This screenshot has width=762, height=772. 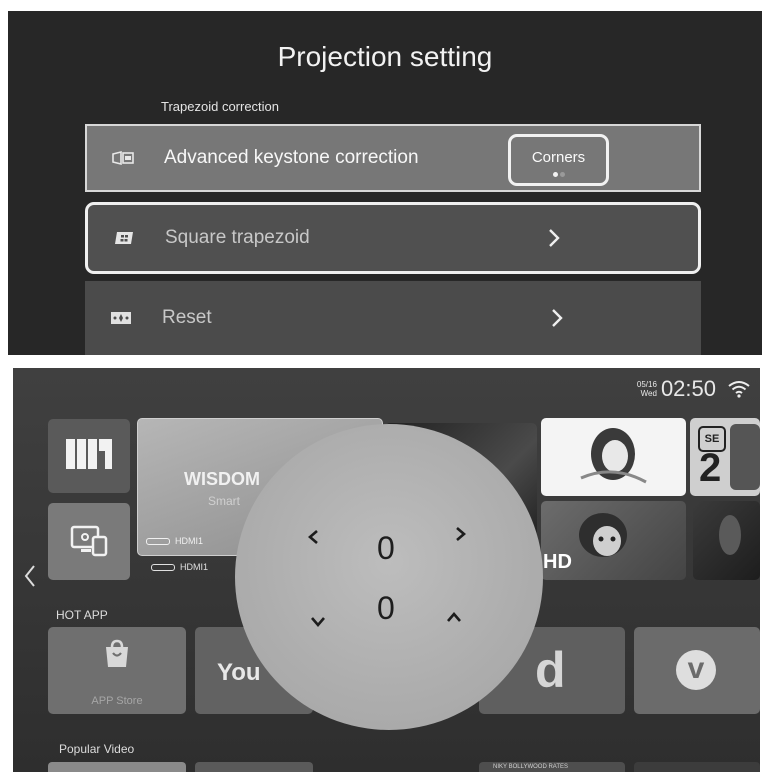 What do you see at coordinates (82, 615) in the screenshot?
I see `hot-app-heading: HOT APP` at bounding box center [82, 615].